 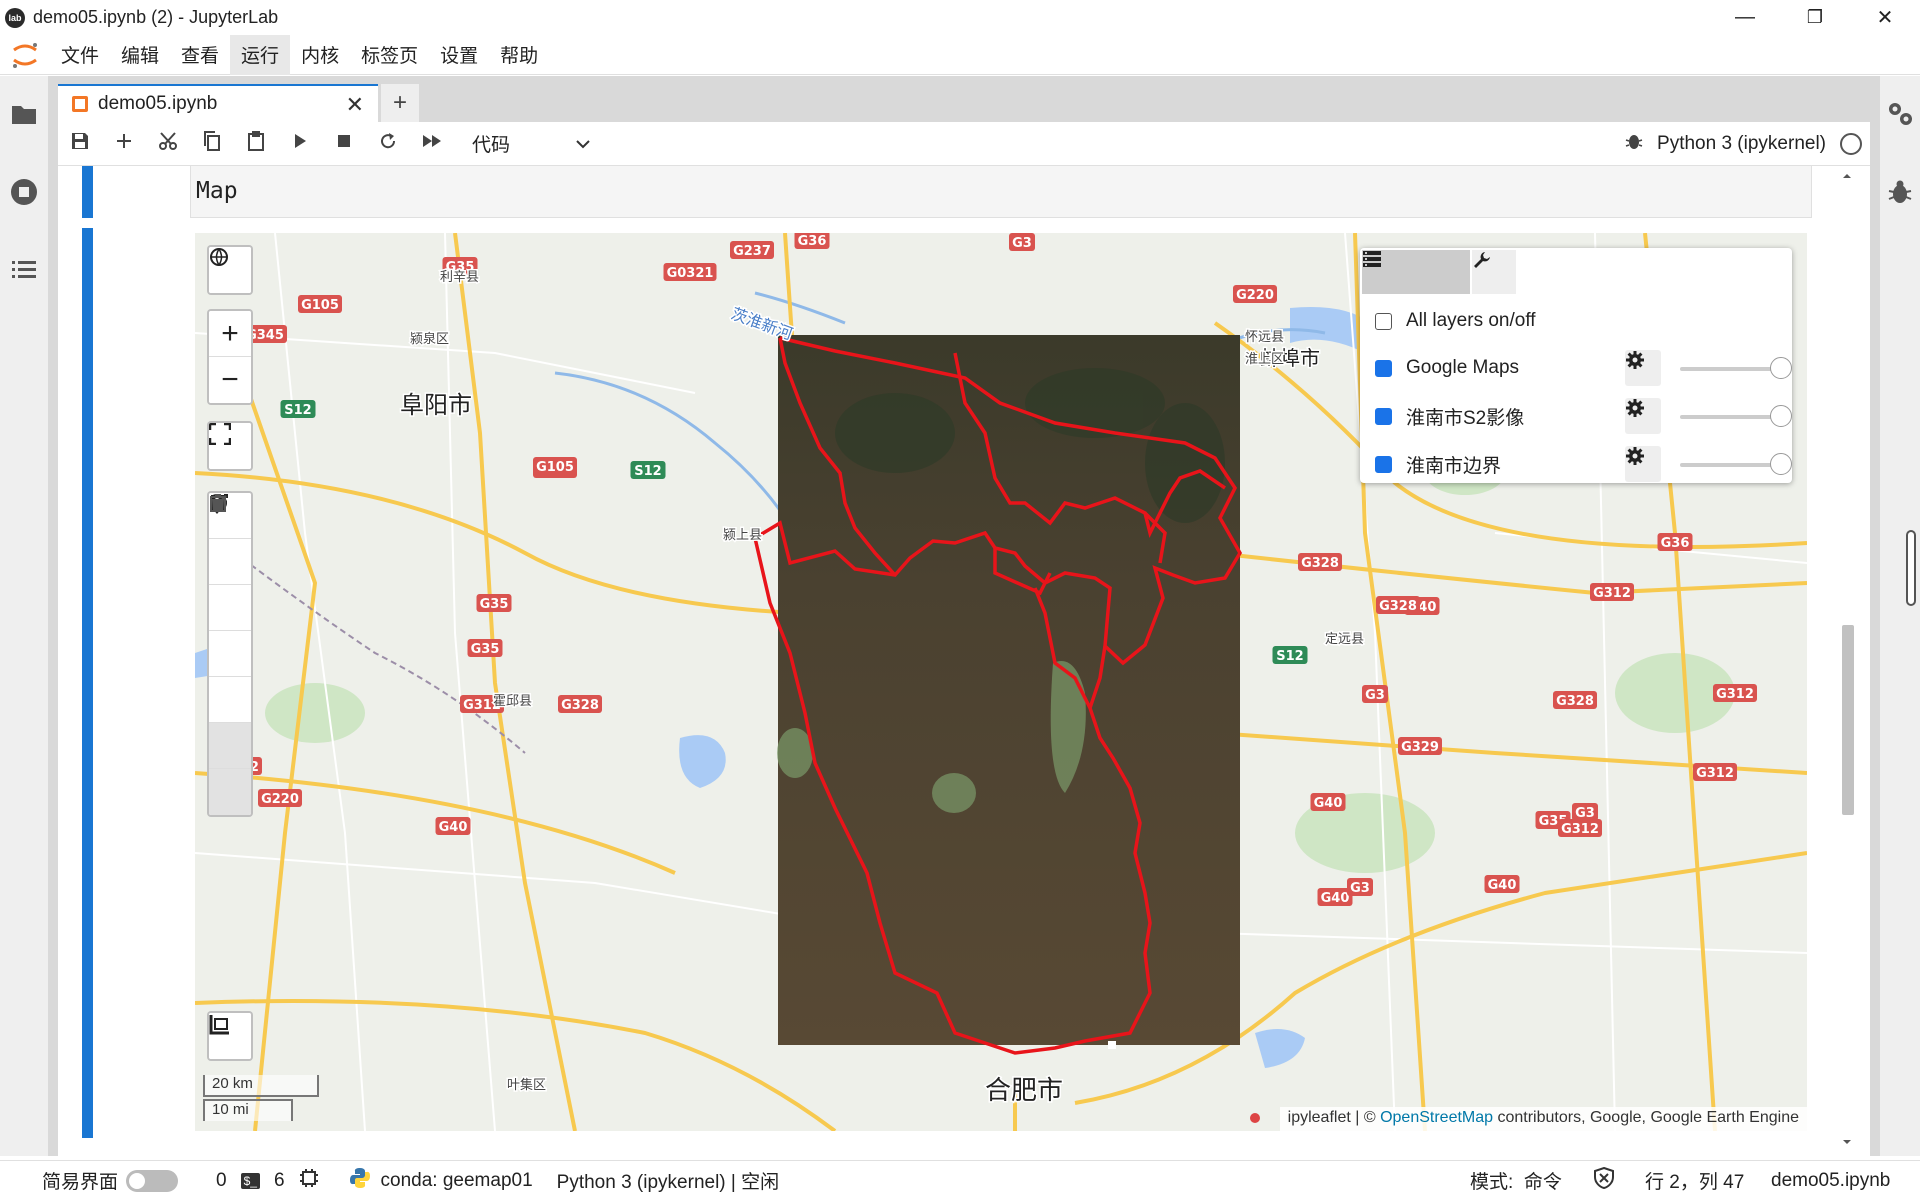 I want to click on running-stop-icon, so click(x=24, y=192).